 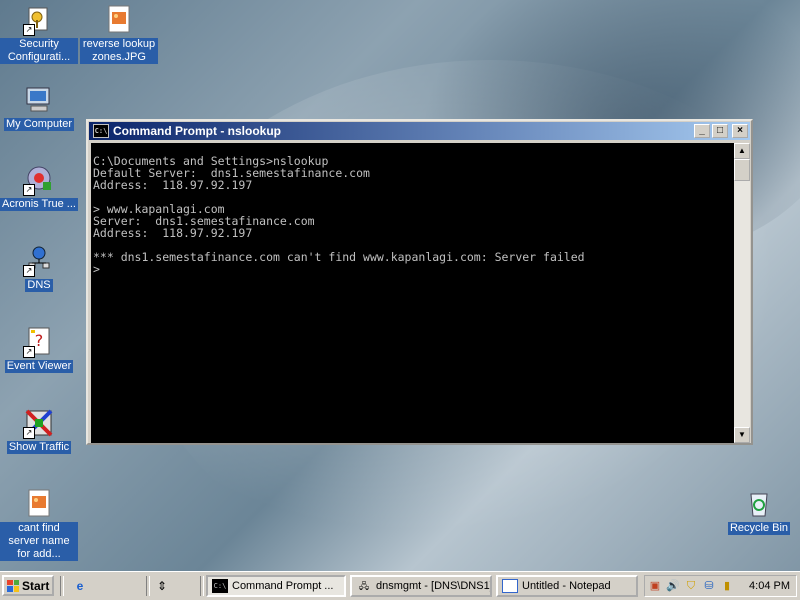 I want to click on desktop-icon-recycle-bin: Recycle Bin, so click(x=759, y=511).